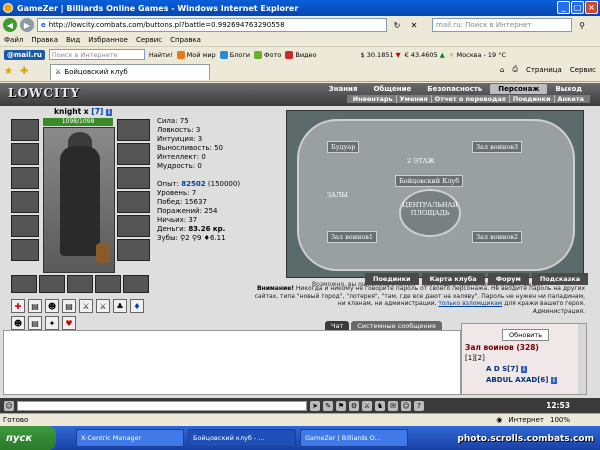  What do you see at coordinates (373, 99) in the screenshot?
I see `subnav-inventory: Инвентарь` at bounding box center [373, 99].